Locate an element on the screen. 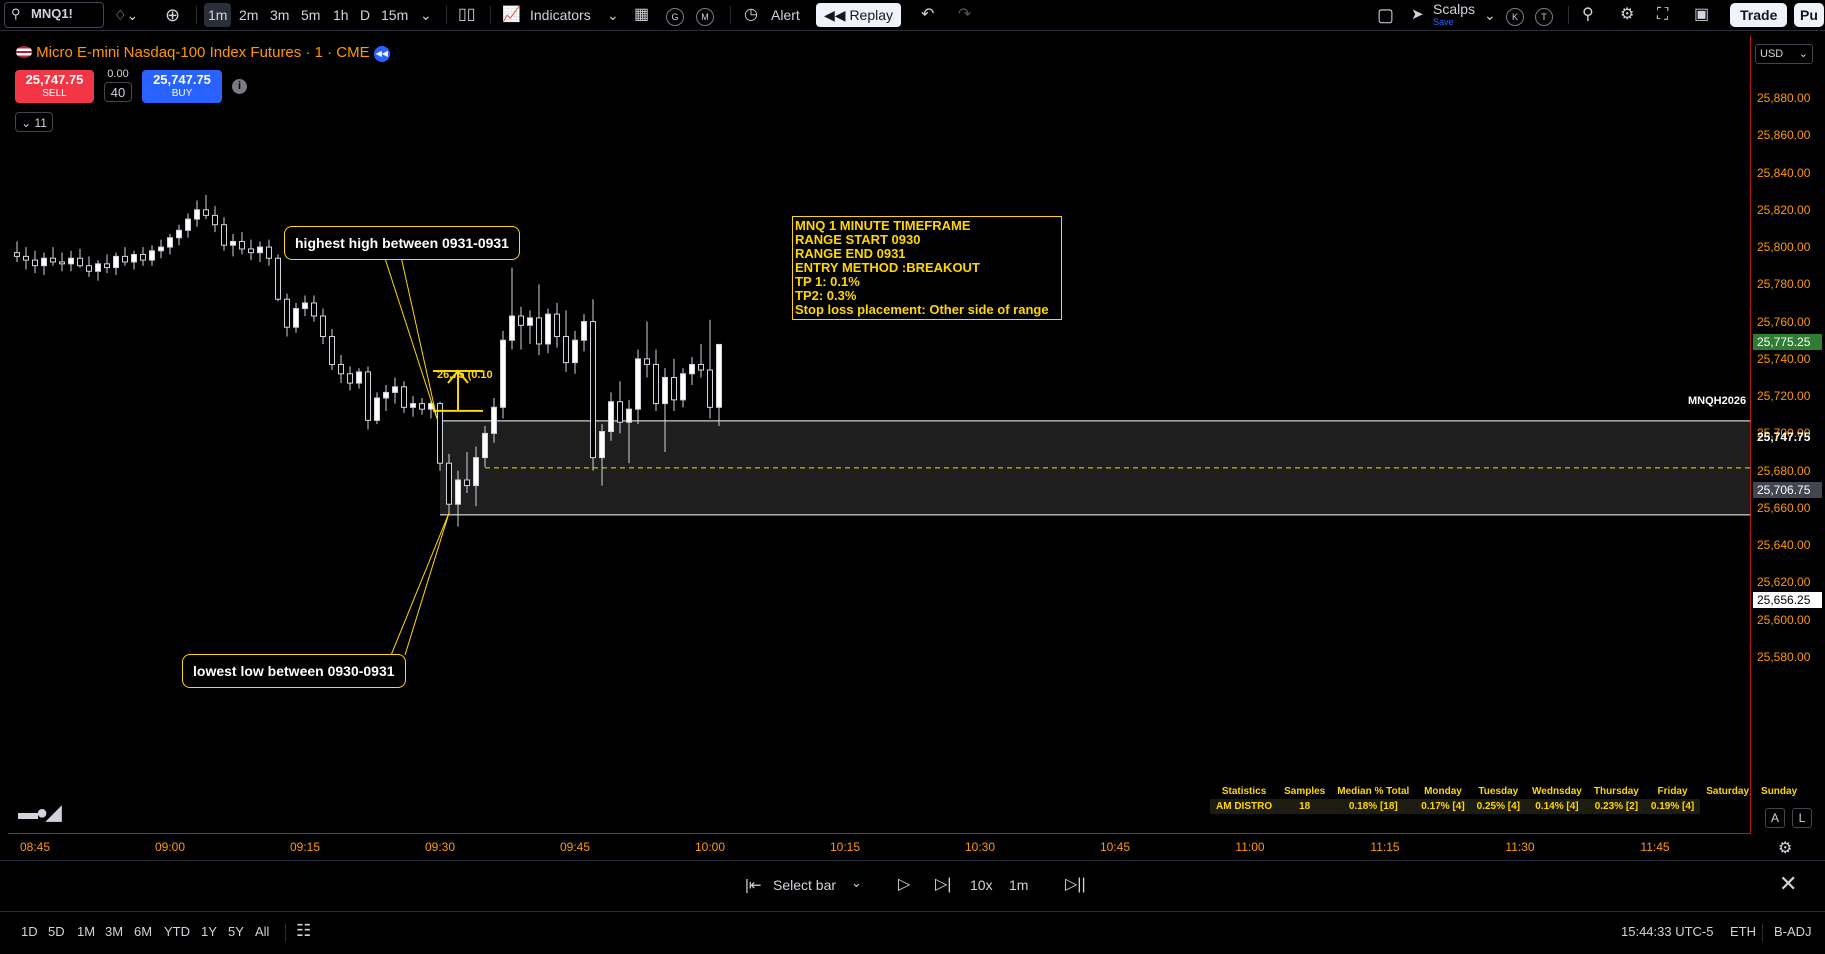  alert-button: Alert is located at coordinates (785, 15).